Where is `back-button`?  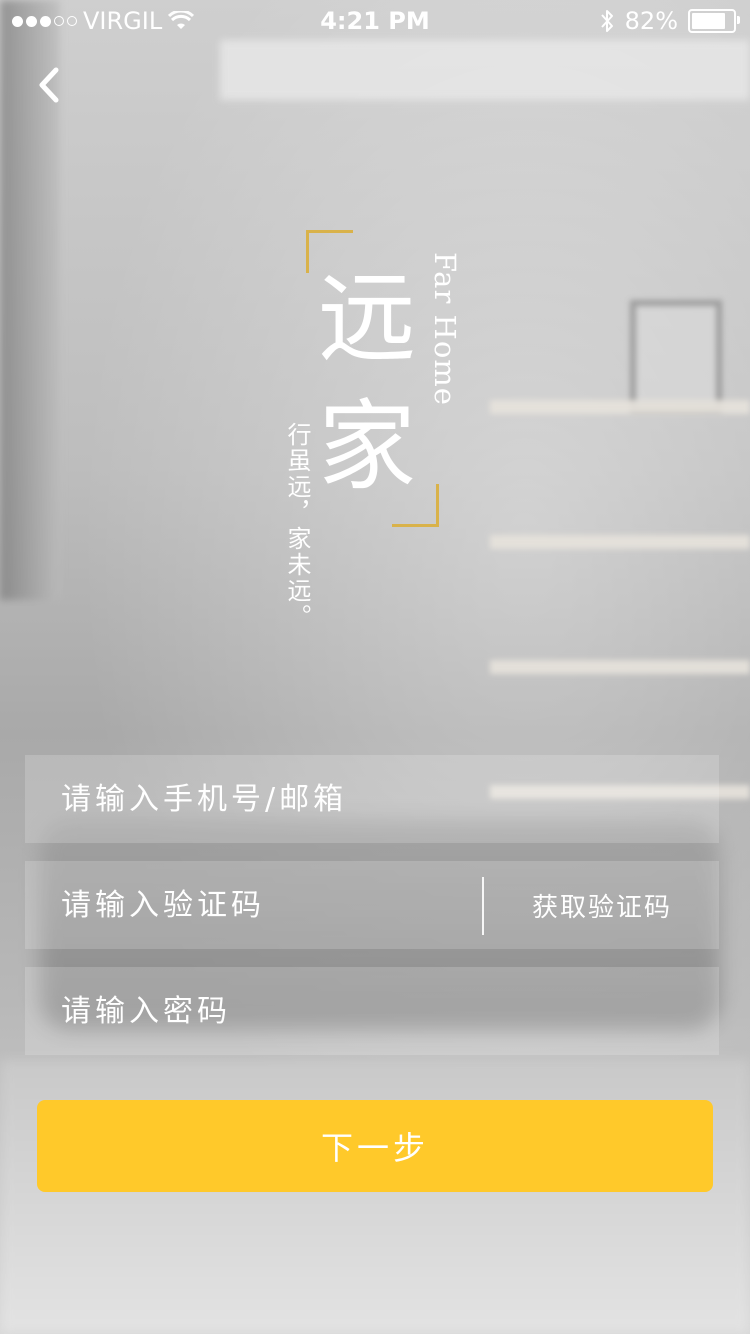 back-button is located at coordinates (50, 85).